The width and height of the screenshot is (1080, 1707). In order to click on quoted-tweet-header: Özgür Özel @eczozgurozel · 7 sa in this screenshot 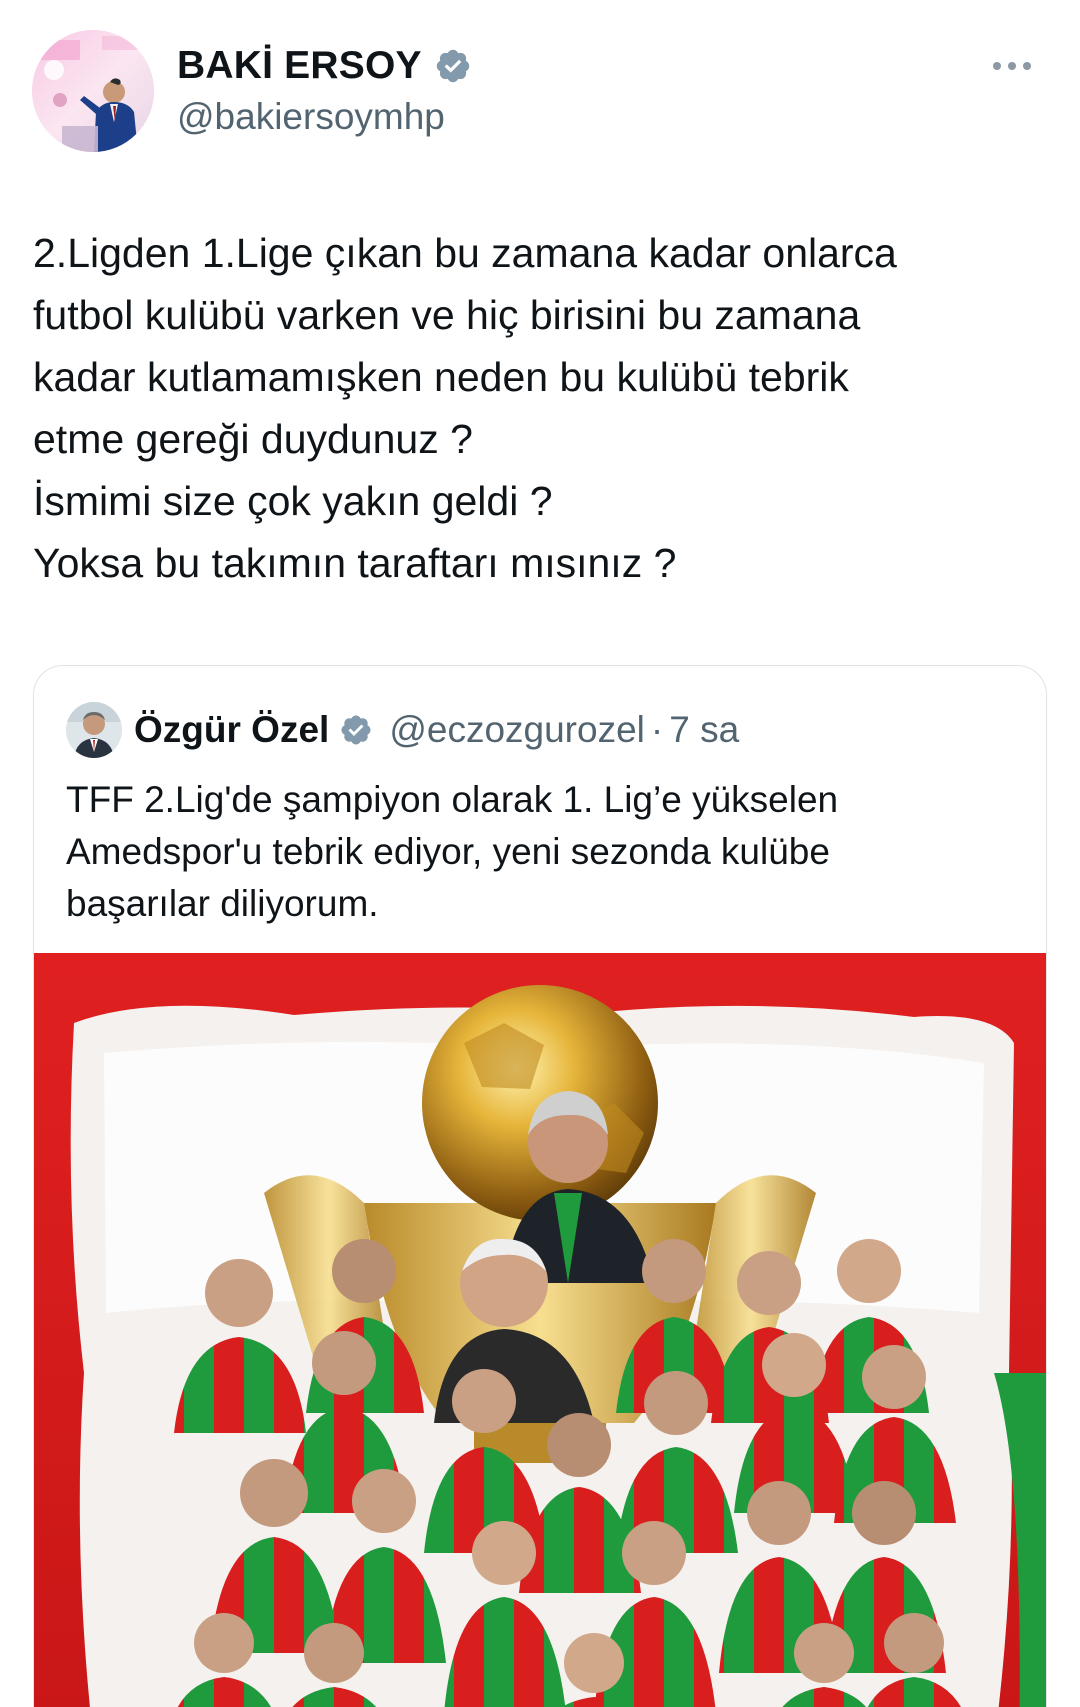, I will do `click(402, 730)`.